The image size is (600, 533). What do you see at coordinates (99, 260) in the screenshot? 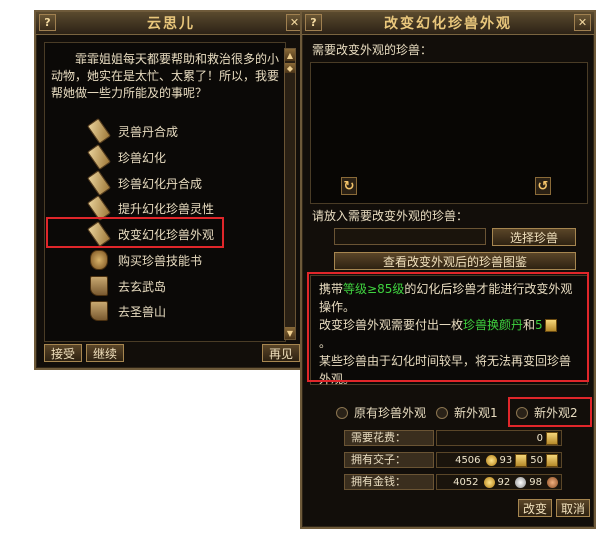
I see `pouch-icon` at bounding box center [99, 260].